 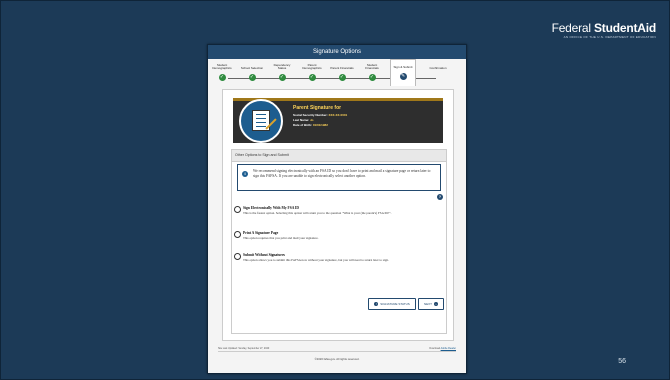 I want to click on step-school-selection: School Selection ✓, so click(x=252, y=71).